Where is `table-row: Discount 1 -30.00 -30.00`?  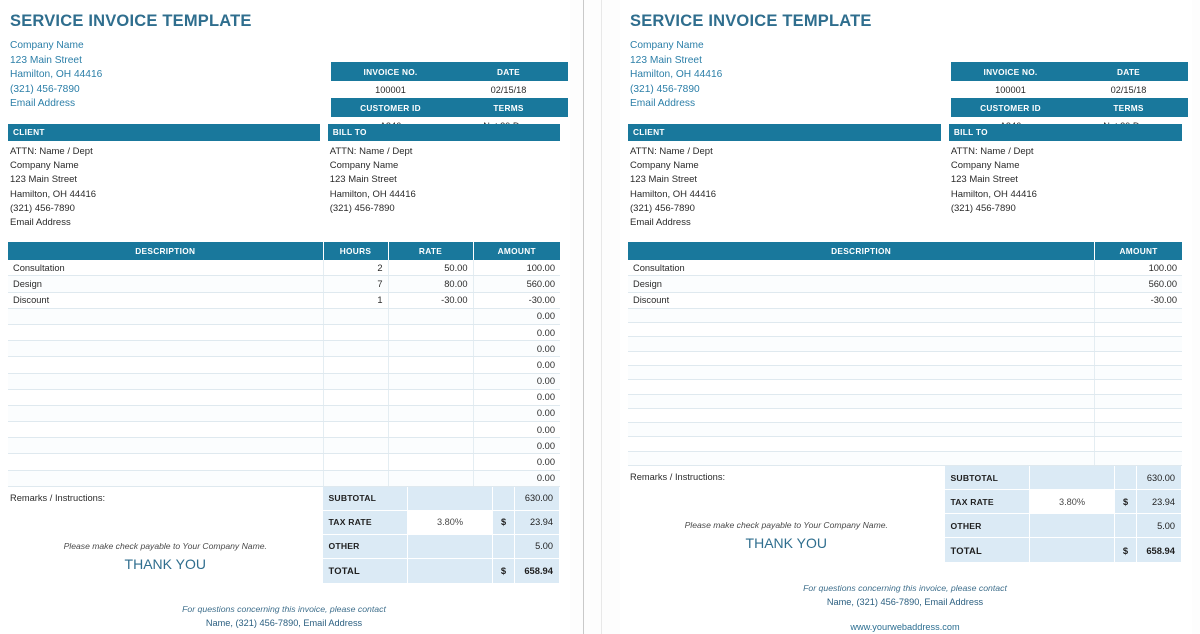
table-row: Discount 1 -30.00 -30.00 is located at coordinates (284, 300).